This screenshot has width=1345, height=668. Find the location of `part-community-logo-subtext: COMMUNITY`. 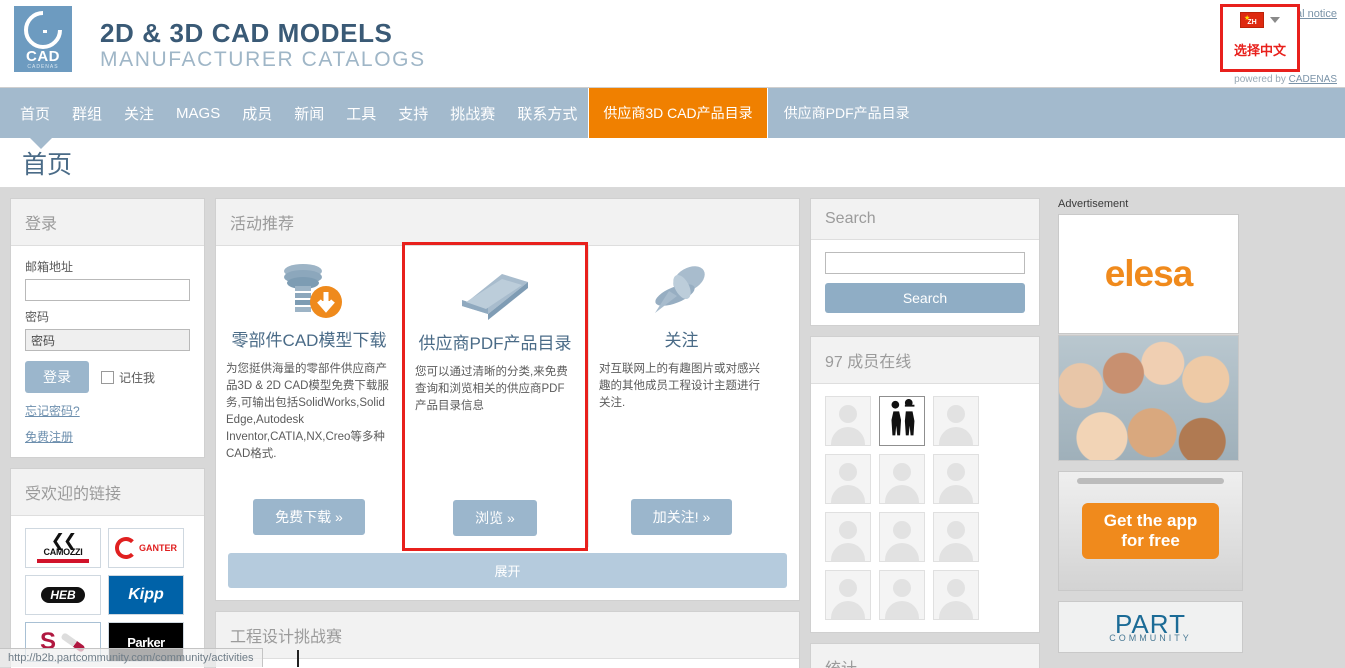

part-community-logo-subtext: COMMUNITY is located at coordinates (1150, 638).